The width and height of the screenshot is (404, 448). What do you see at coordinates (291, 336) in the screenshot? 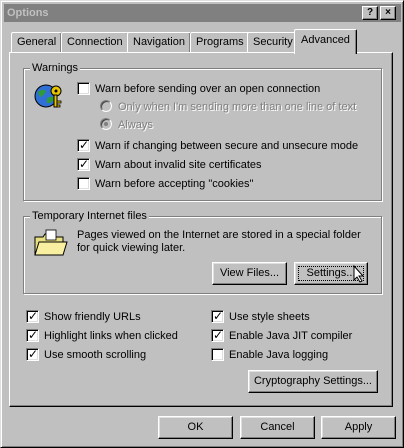
I see `java-jit-label: Enable Java JIT compiler` at bounding box center [291, 336].